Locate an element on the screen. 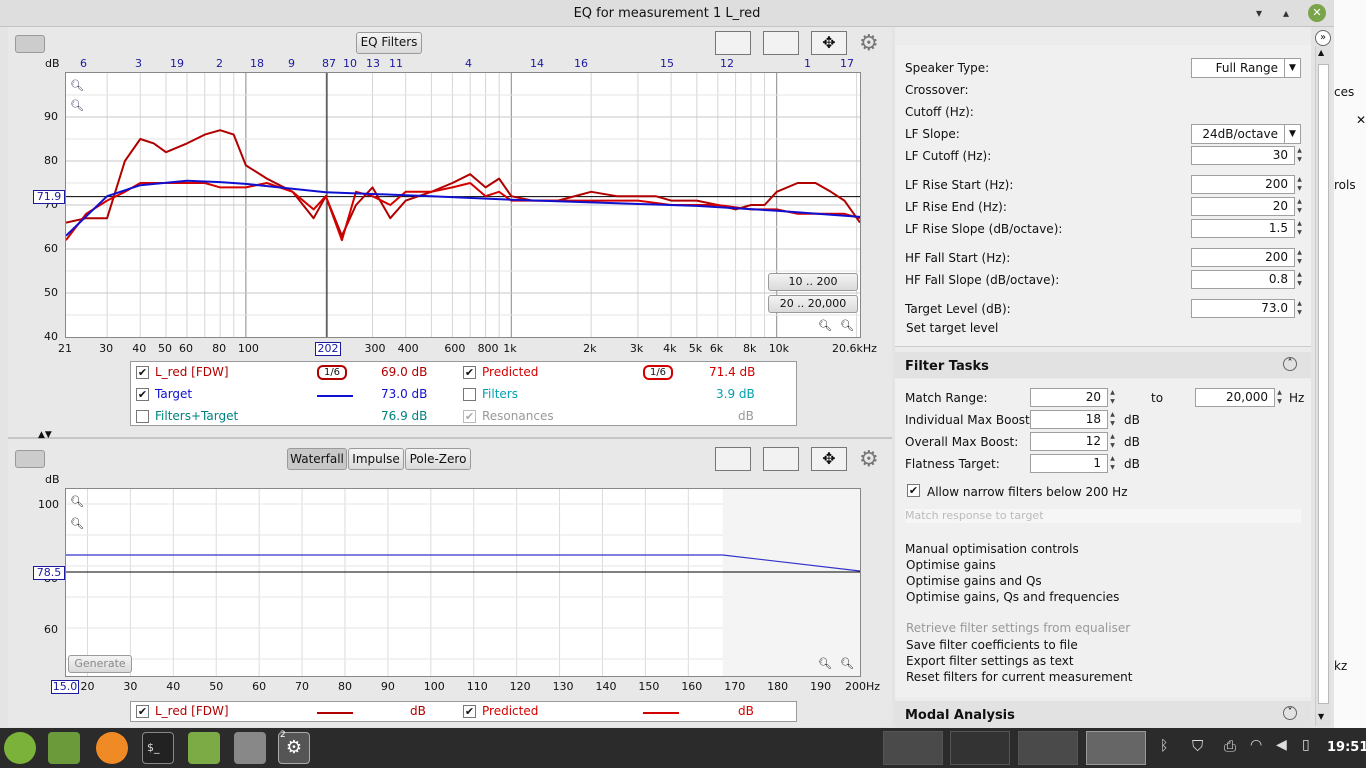 Image resolution: width=1366 pixels, height=768 pixels. fit-view-icon is located at coordinates (733, 43).